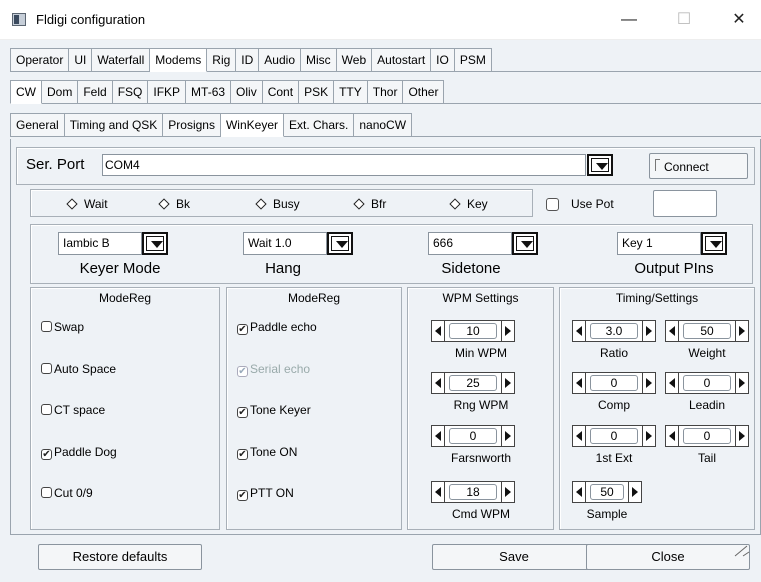  Describe the element at coordinates (649, 383) in the screenshot. I see `comp-increment-button` at that location.